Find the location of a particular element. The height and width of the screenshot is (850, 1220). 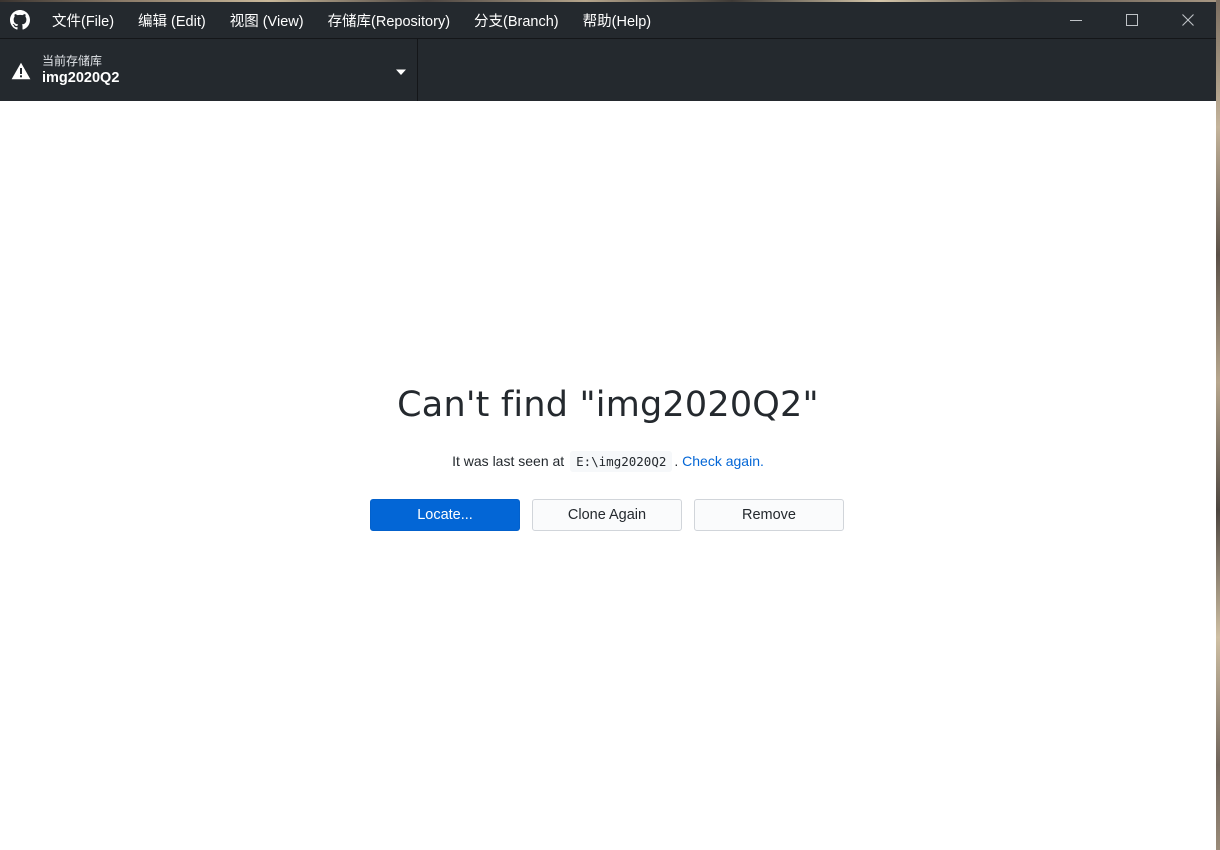

toolbar: 当前存储库 img2020Q2 is located at coordinates (608, 70).